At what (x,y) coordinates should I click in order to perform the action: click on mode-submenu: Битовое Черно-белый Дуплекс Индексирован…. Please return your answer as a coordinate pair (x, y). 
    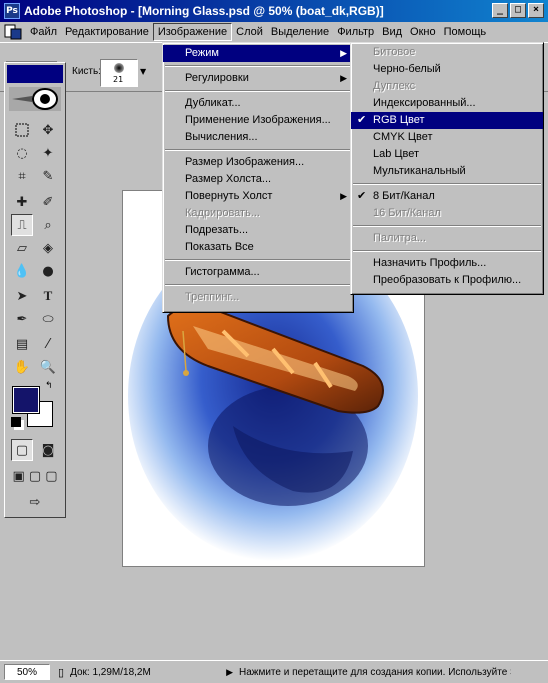
    Looking at the image, I should click on (447, 168).